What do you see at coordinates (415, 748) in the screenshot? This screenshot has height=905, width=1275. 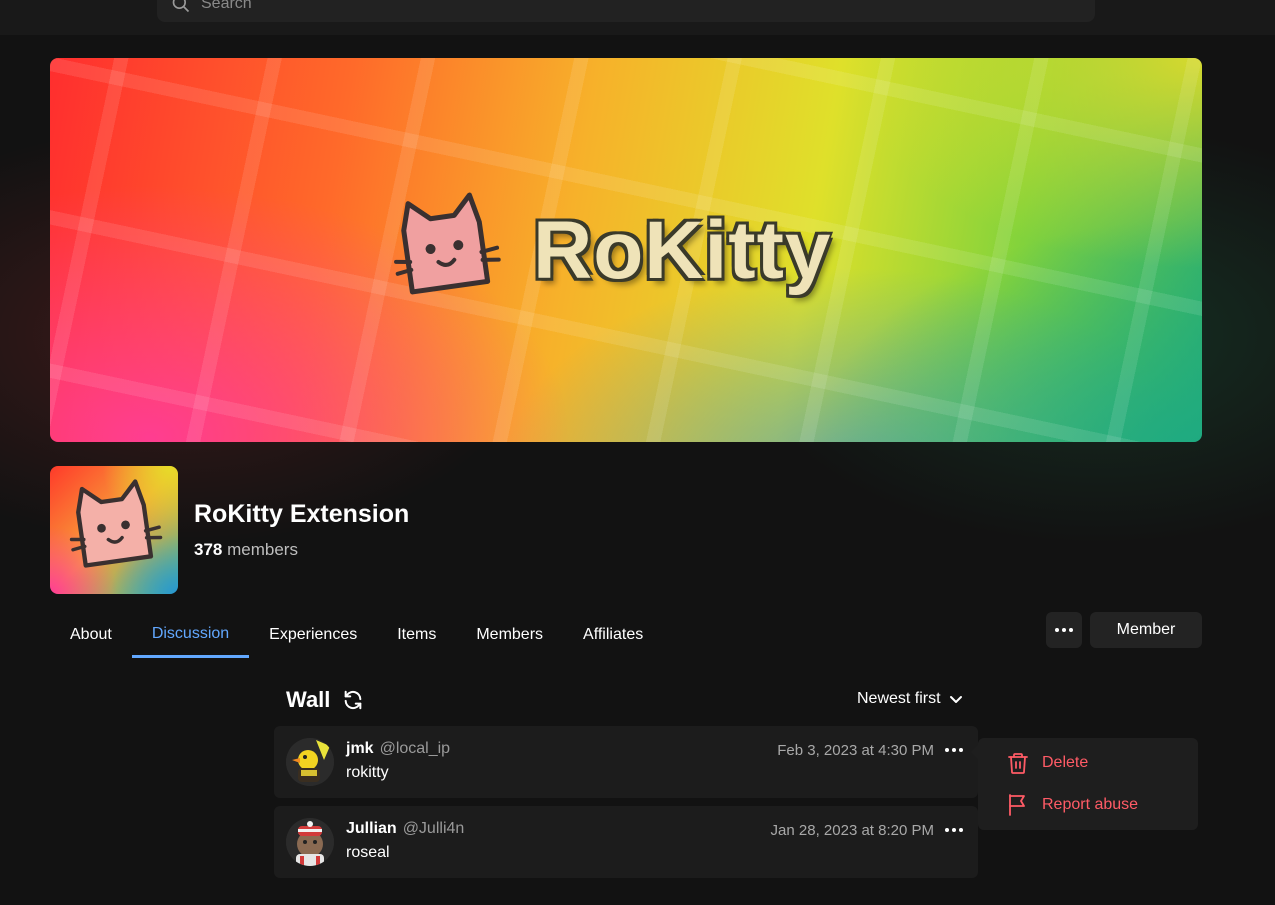 I see `post-author-handle: @local_ip` at bounding box center [415, 748].